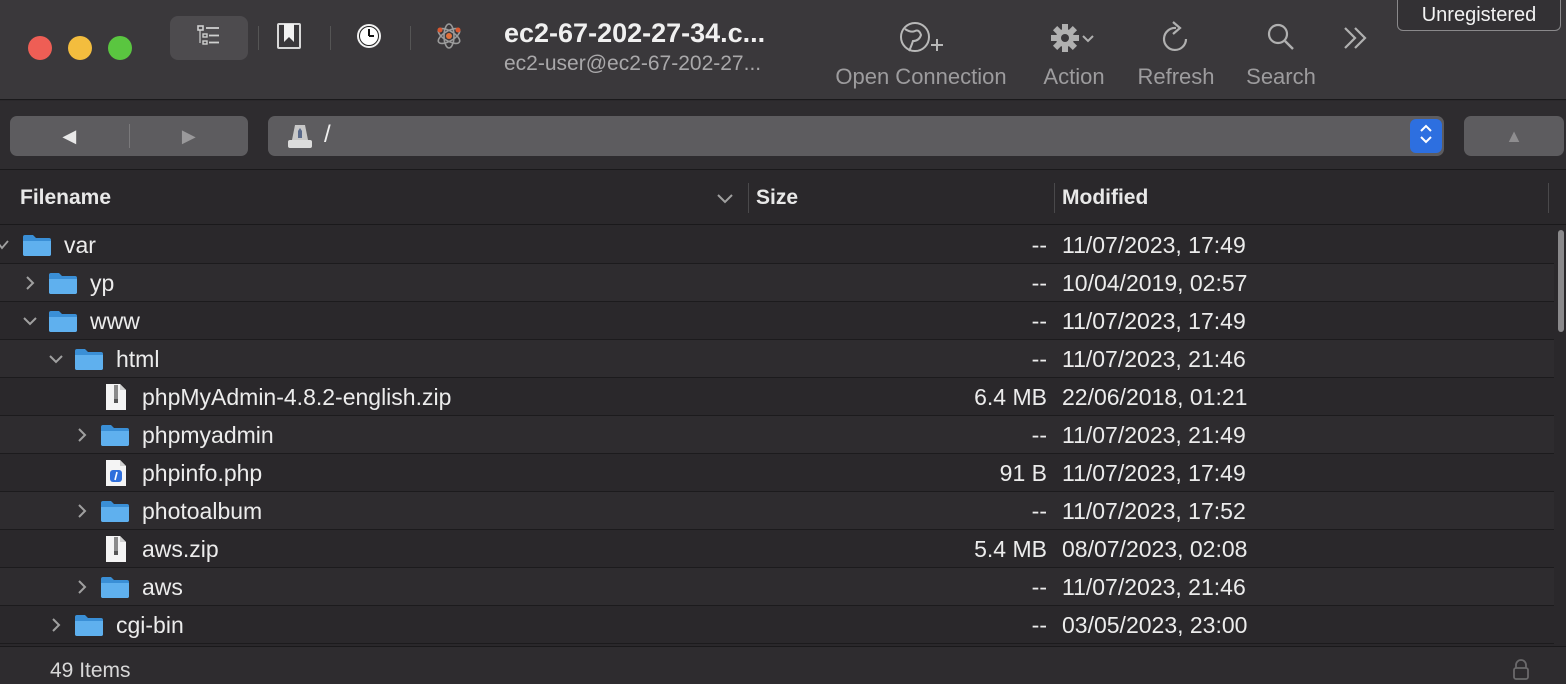  I want to click on file-modified: 03/05/2023, 23:00, so click(1155, 625).